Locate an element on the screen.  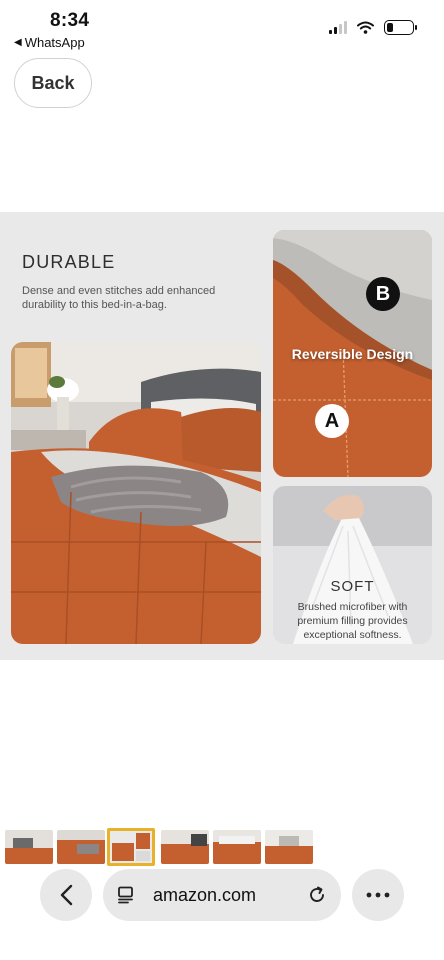
battery-icon is located at coordinates (400, 27).